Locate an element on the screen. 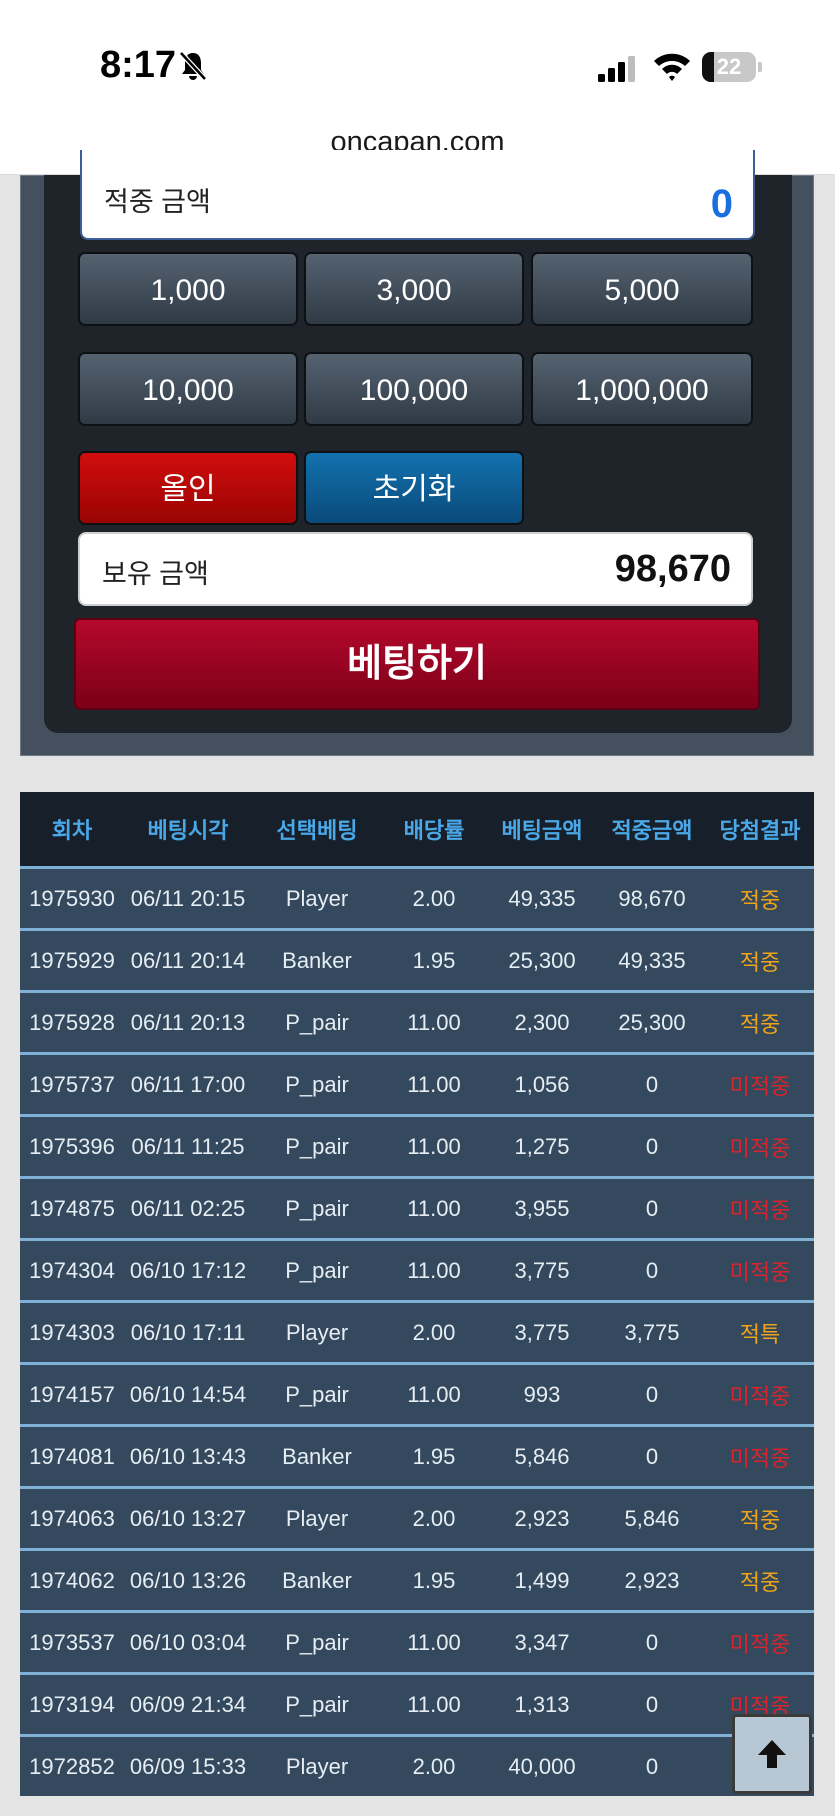 Image resolution: width=835 pixels, height=1816 pixels. wifi-icon is located at coordinates (672, 67).